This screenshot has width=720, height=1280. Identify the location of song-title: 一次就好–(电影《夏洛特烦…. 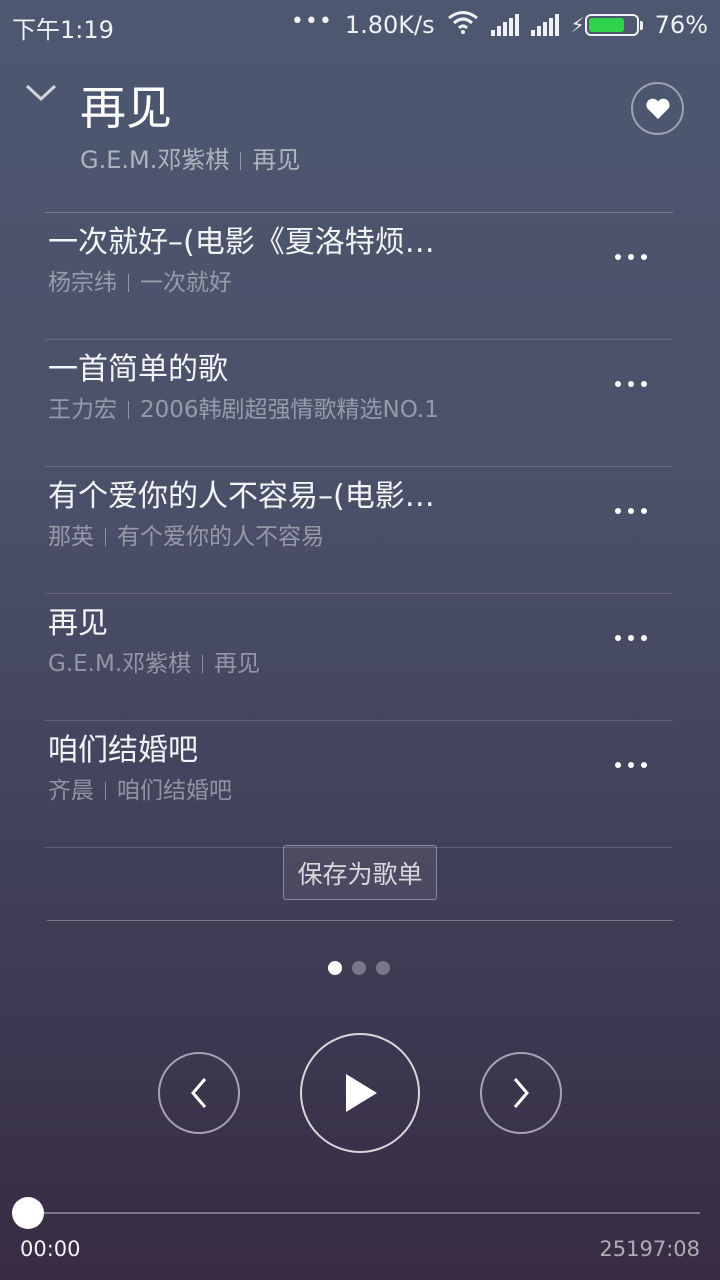
(241, 242).